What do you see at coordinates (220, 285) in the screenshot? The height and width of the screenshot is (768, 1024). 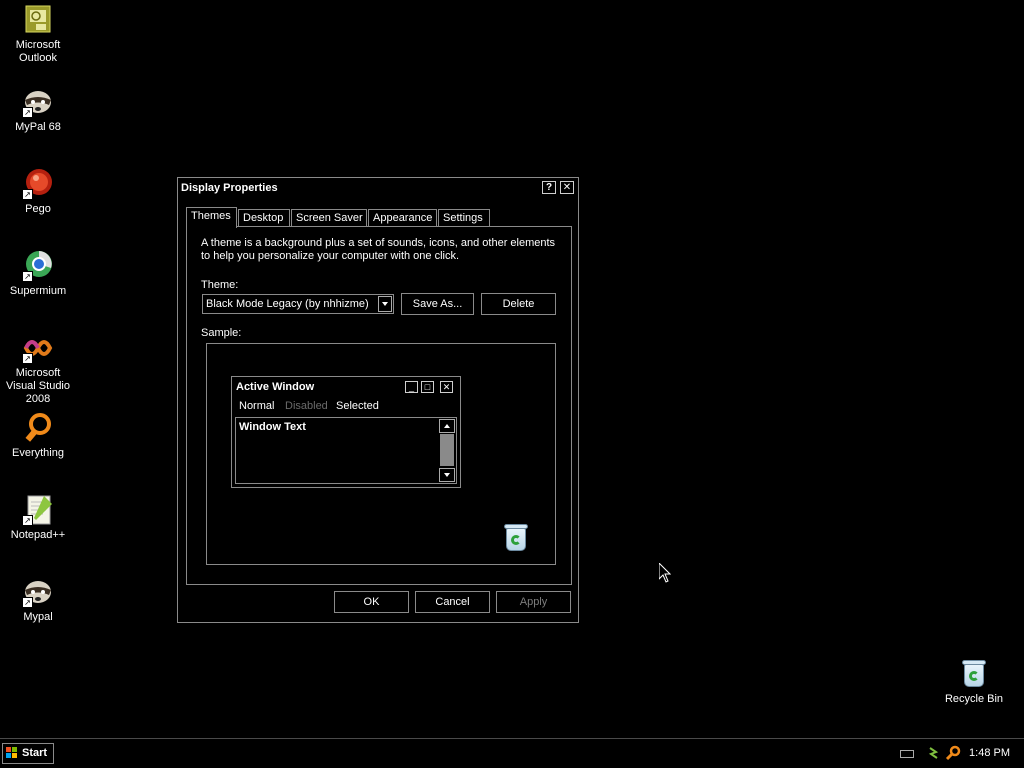 I see `theme-label: Theme:` at bounding box center [220, 285].